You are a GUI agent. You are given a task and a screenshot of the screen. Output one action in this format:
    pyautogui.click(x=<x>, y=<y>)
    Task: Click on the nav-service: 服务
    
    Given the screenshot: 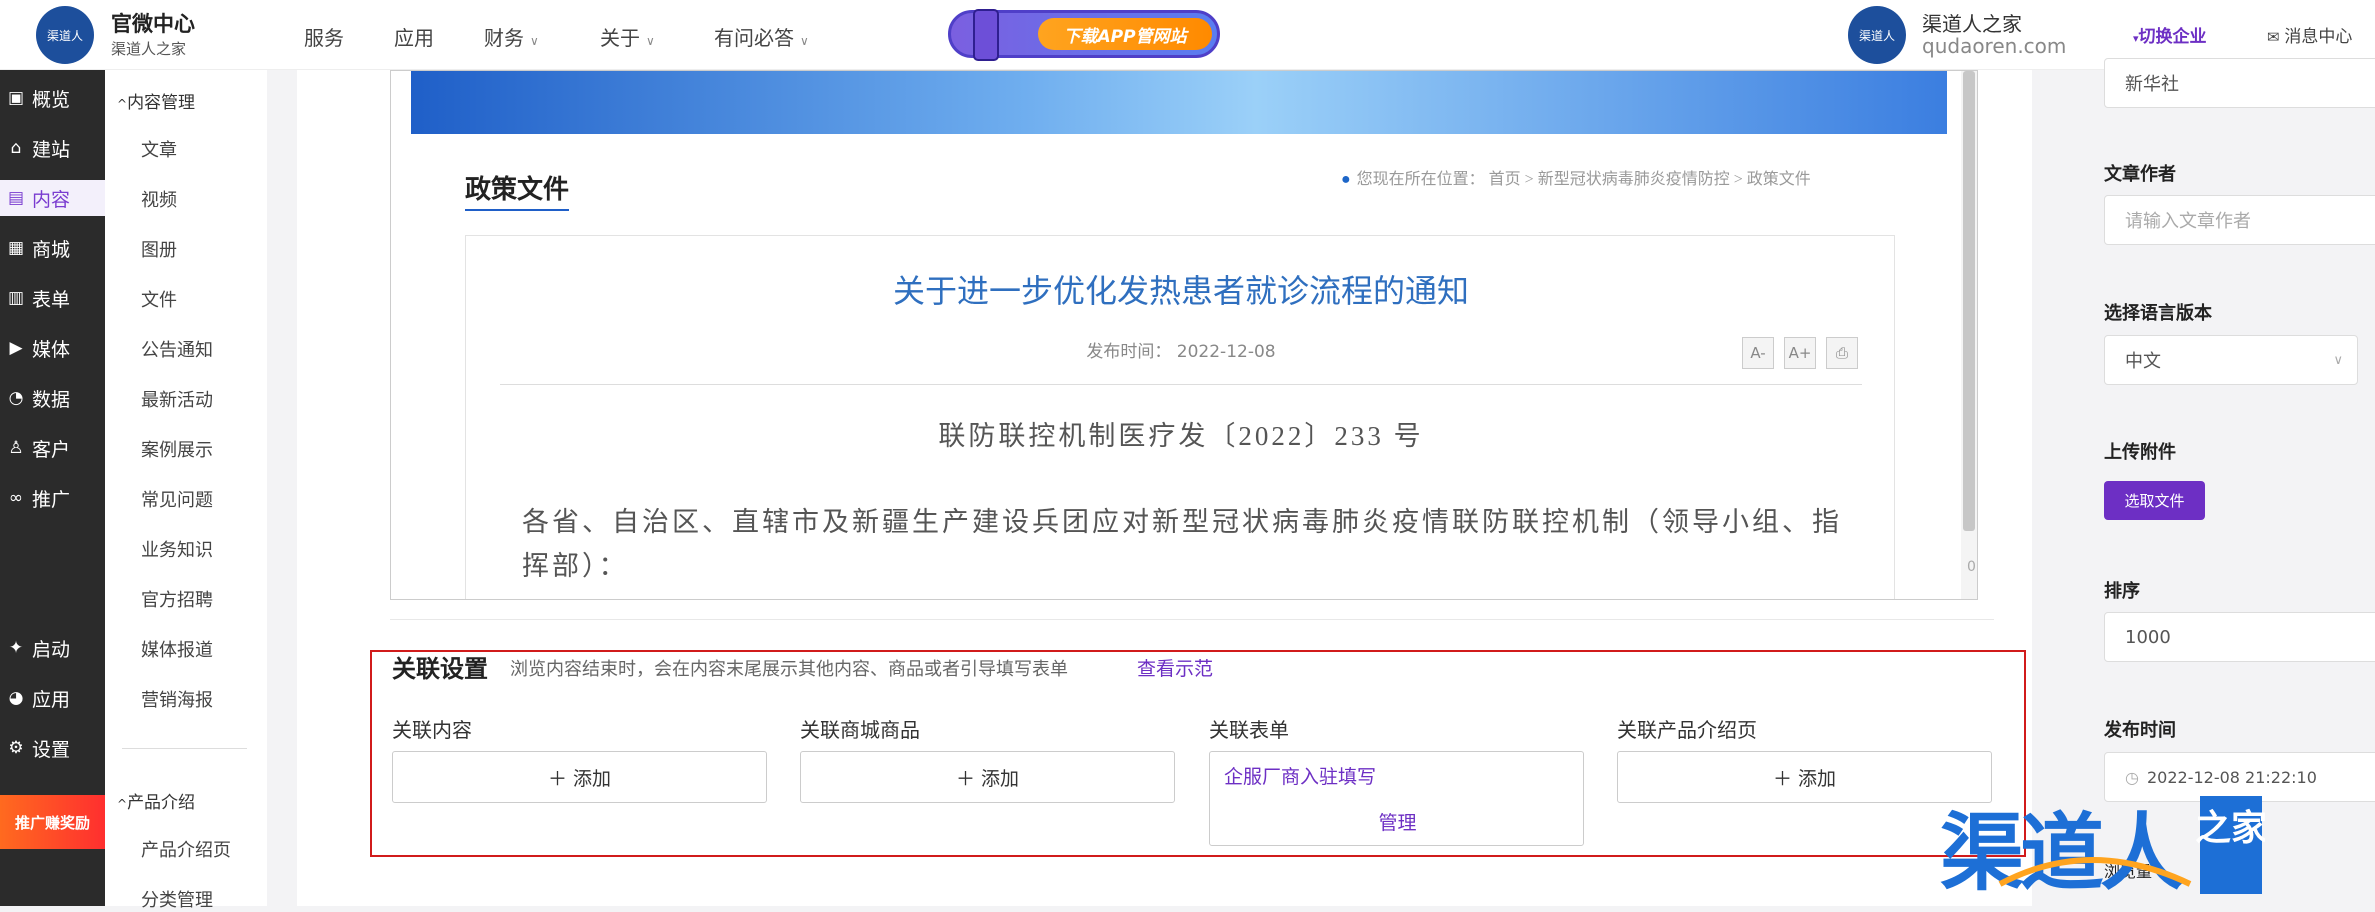 What is the action you would take?
    pyautogui.click(x=324, y=36)
    